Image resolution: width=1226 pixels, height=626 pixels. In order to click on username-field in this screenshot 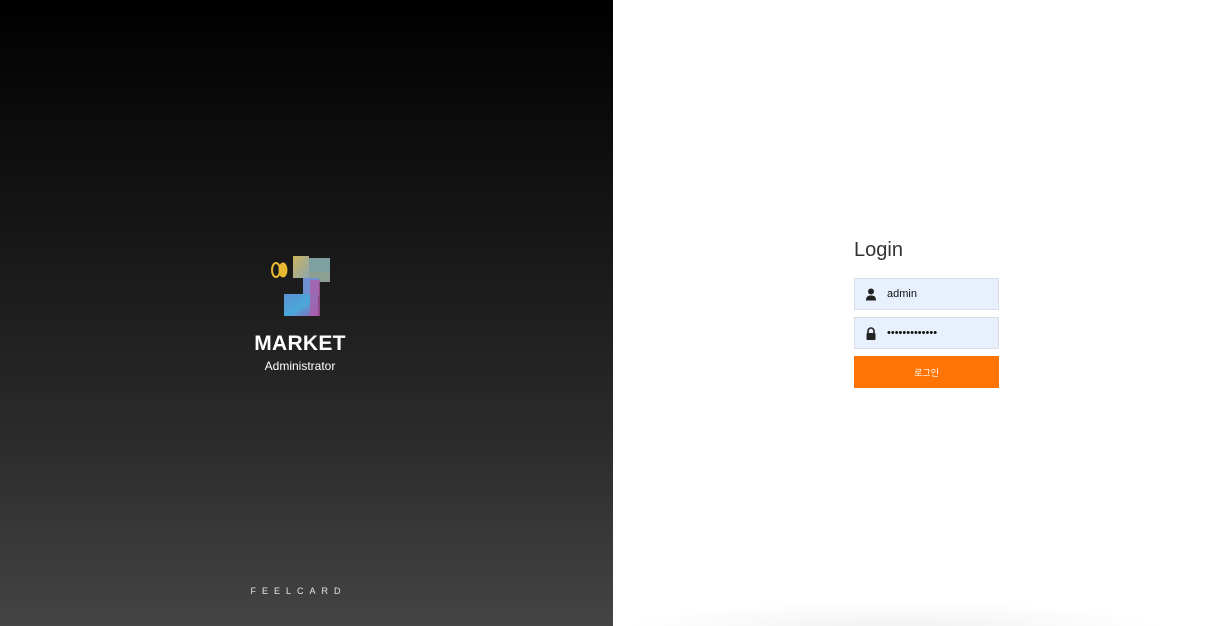, I will do `click(926, 294)`.